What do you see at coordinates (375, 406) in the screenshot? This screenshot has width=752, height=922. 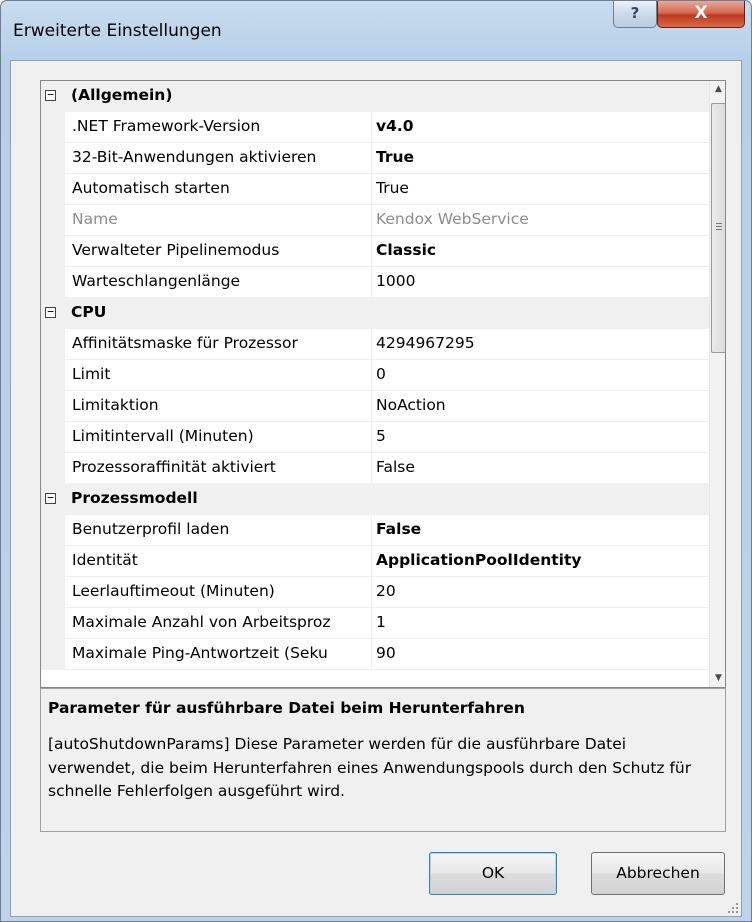 I see `property-row: Limitaktion NoAction` at bounding box center [375, 406].